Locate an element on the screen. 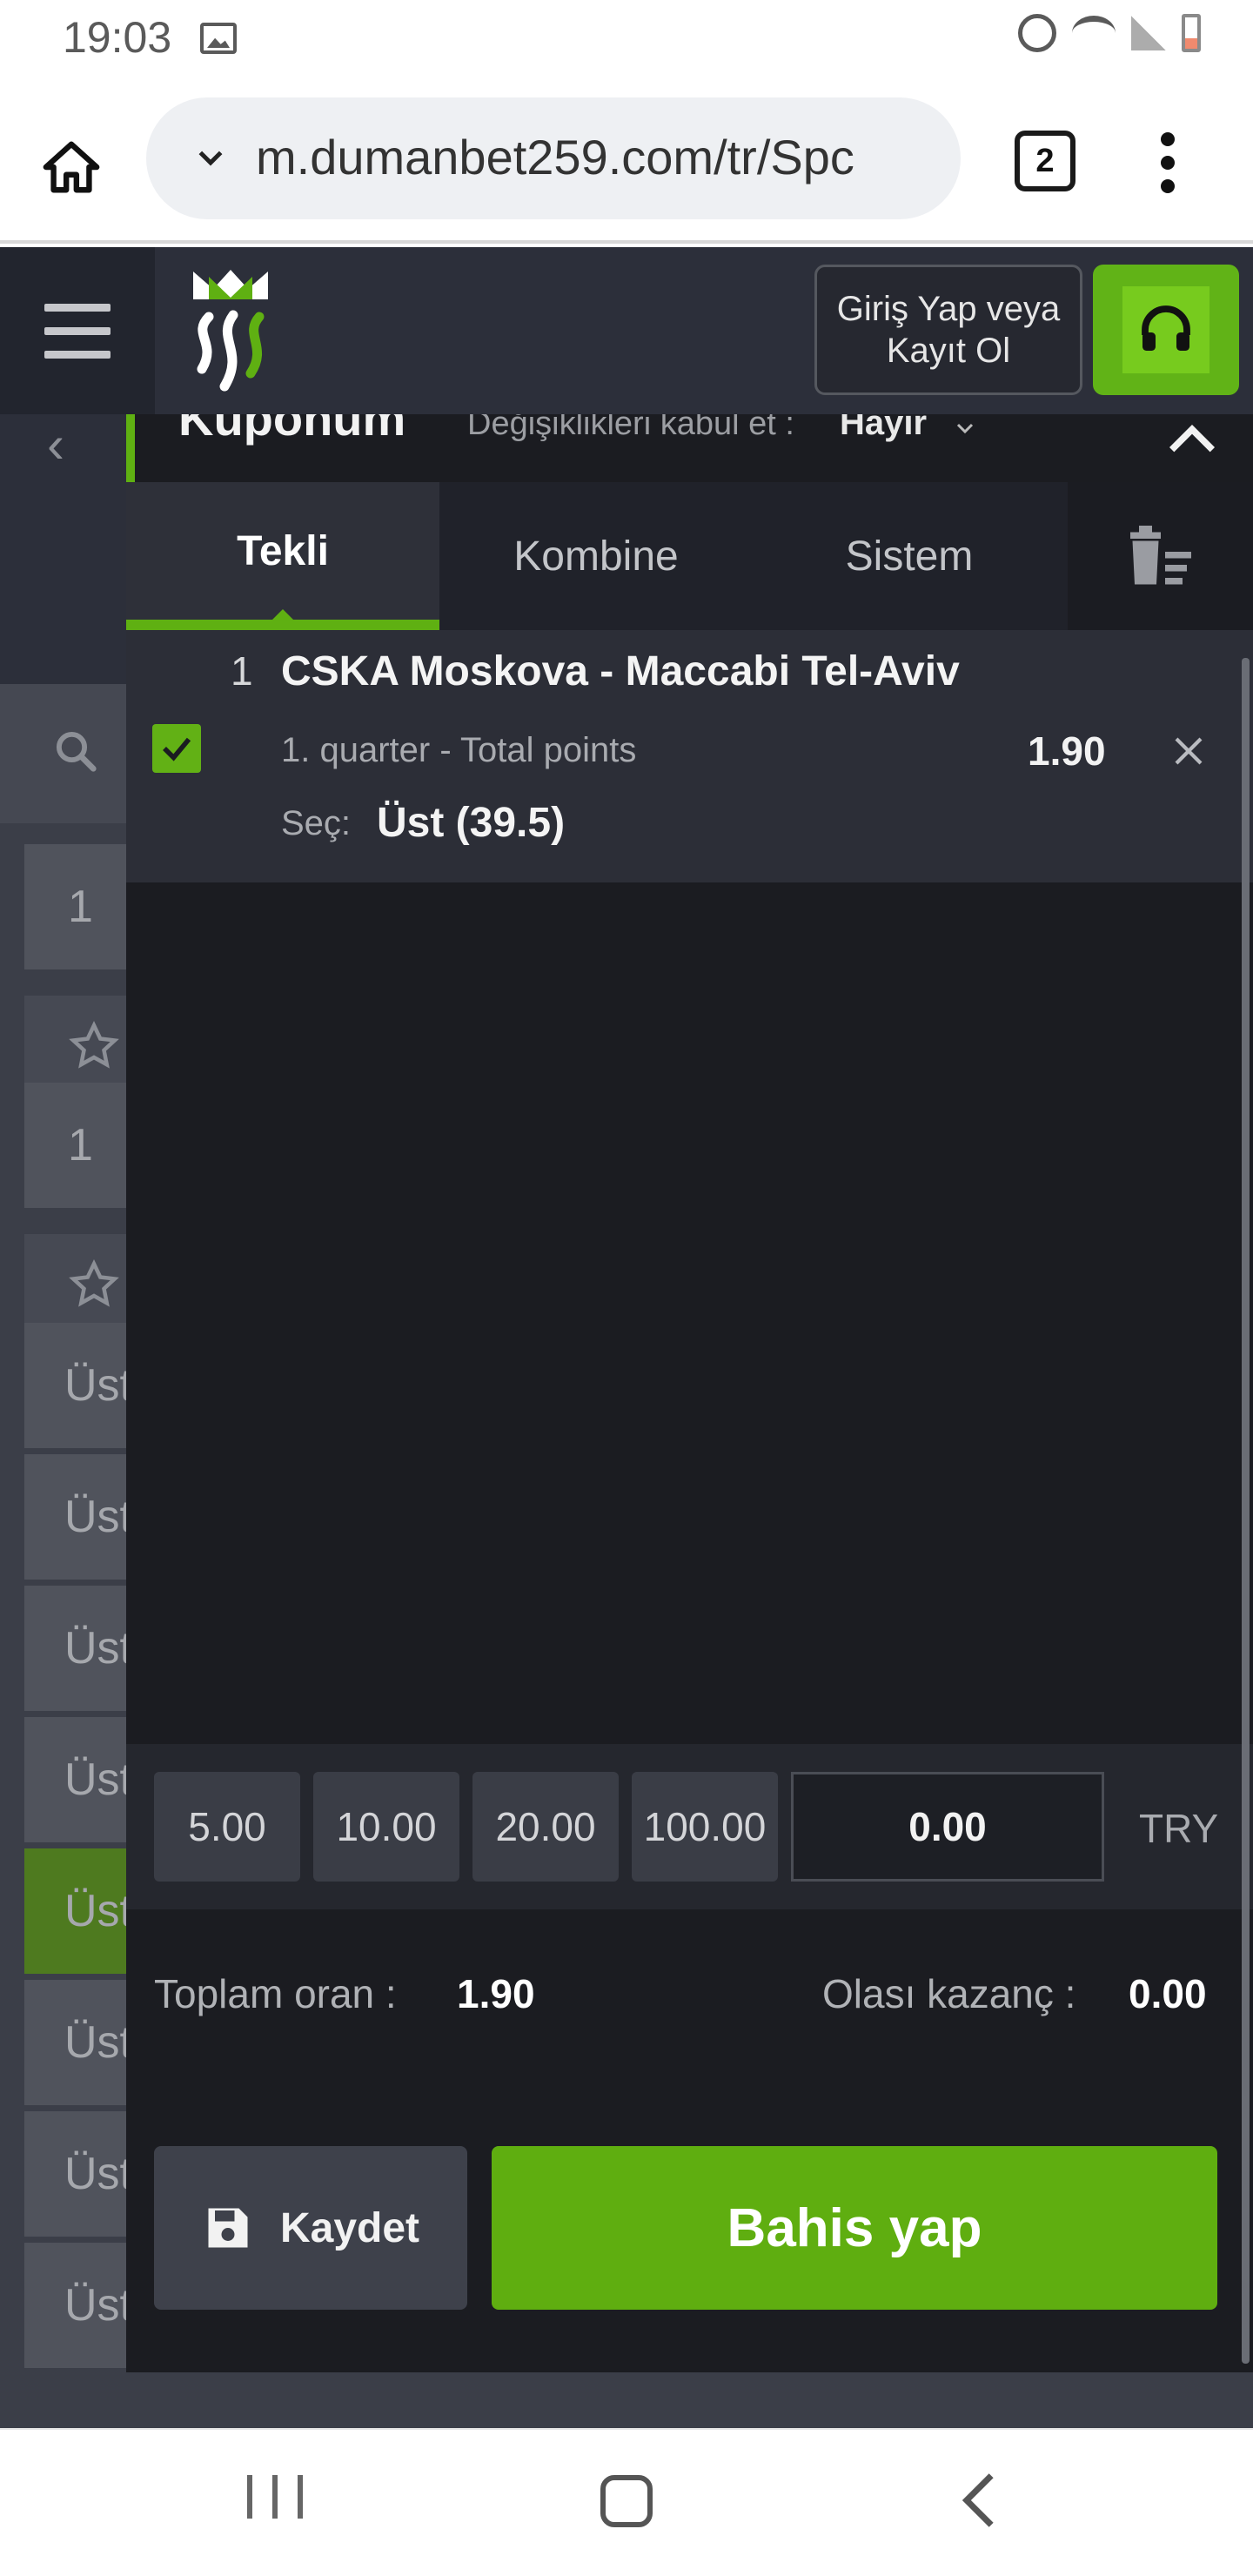 The image size is (1253, 2576). stake-preset-button: 100.00 is located at coordinates (705, 1827).